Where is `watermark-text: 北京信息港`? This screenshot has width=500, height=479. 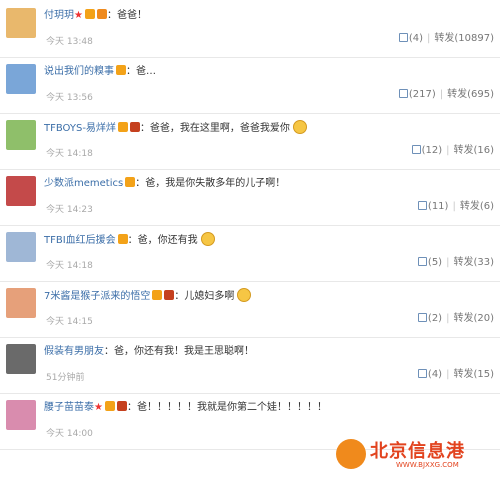 watermark-text: 北京信息港 is located at coordinates (417, 451).